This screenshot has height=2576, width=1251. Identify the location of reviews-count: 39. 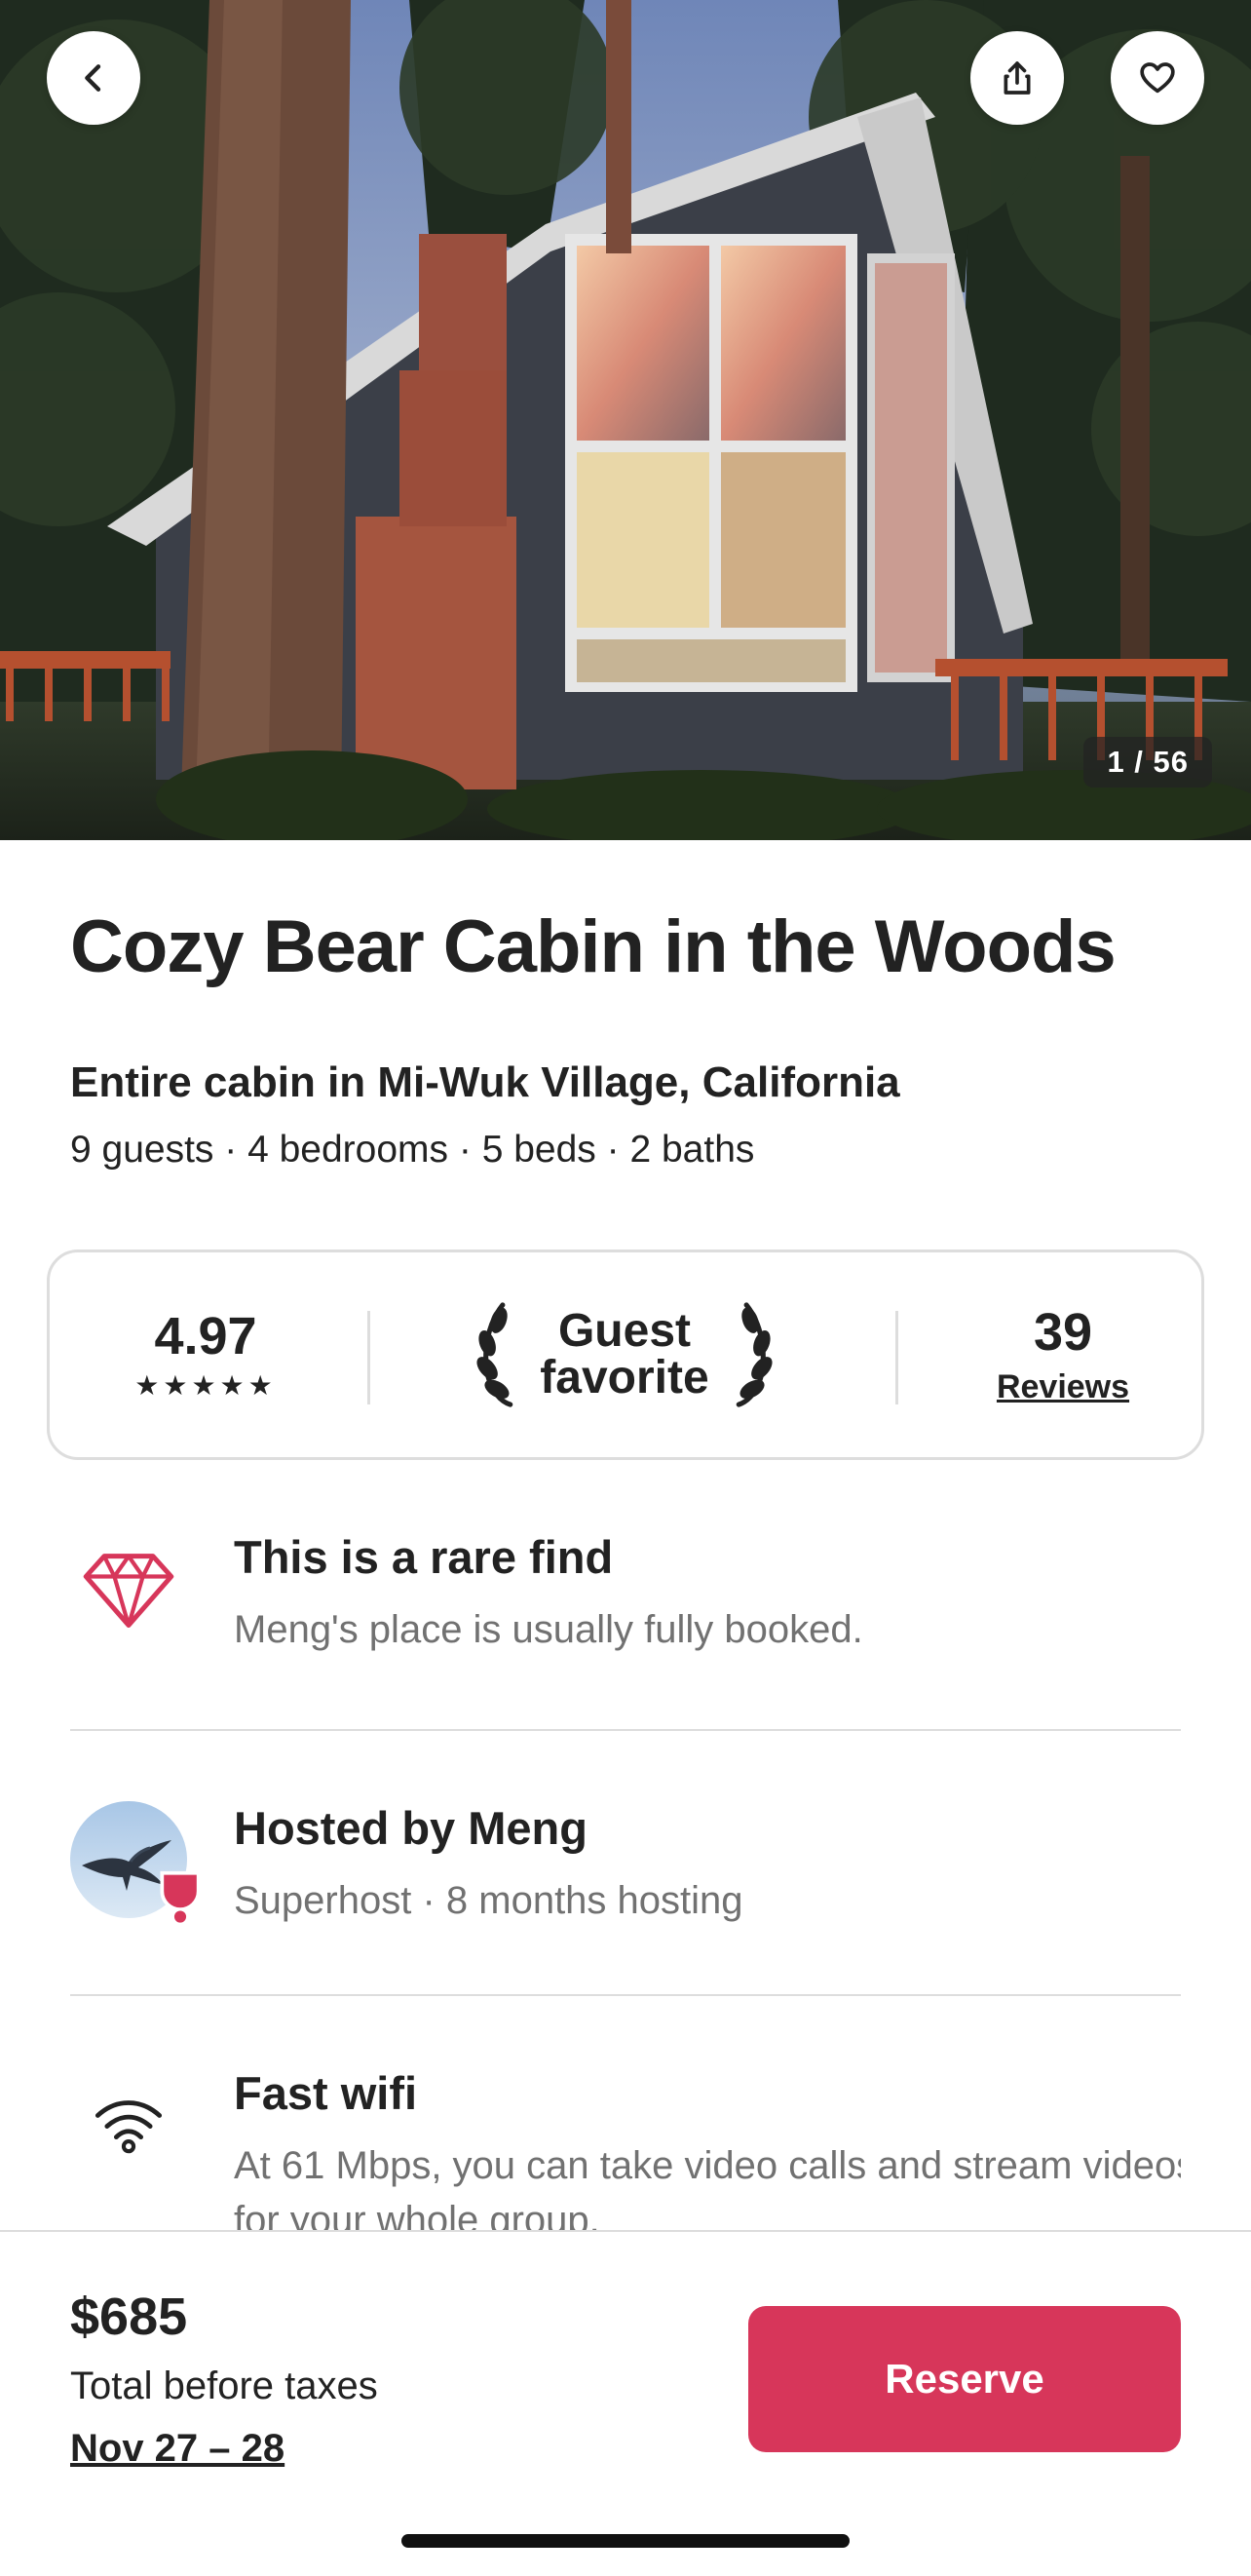
(1063, 1332).